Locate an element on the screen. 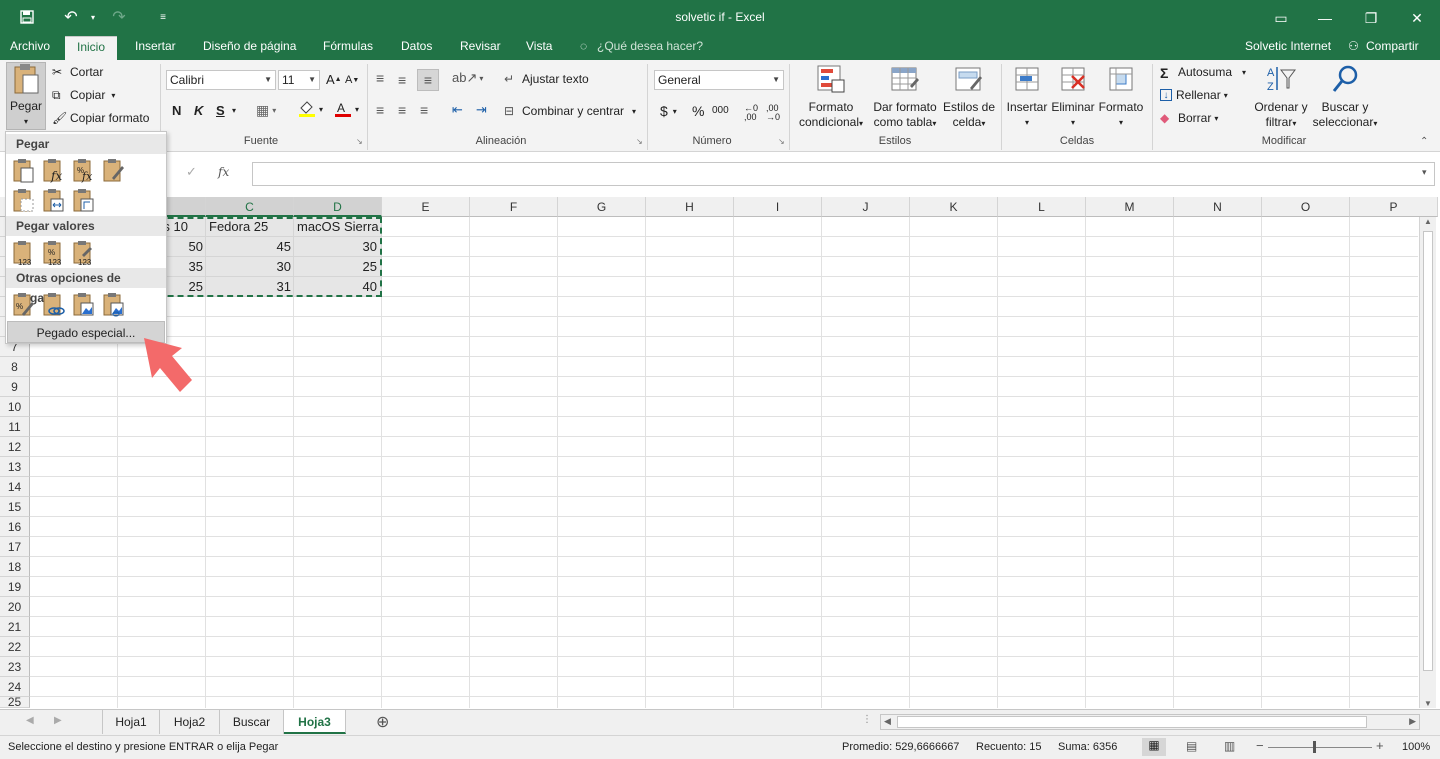 This screenshot has height=759, width=1440. add-sheet-icon: ⊕ is located at coordinates (382, 722).